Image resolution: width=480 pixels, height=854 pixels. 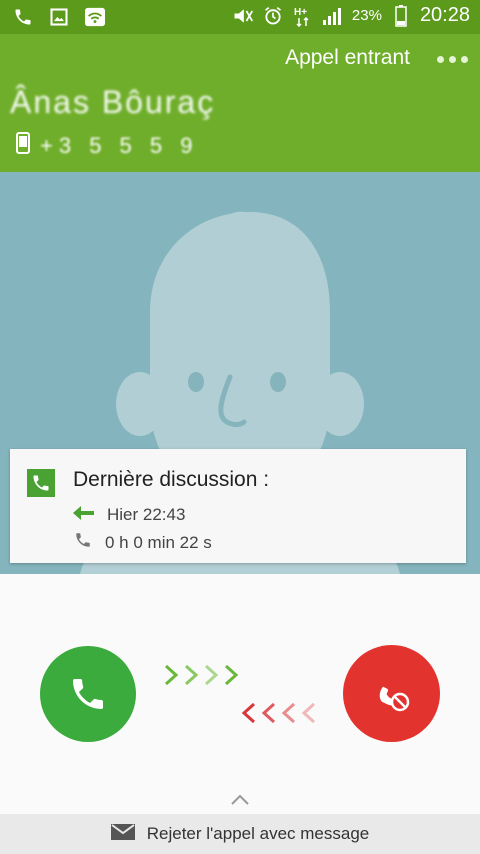 What do you see at coordinates (258, 833) in the screenshot?
I see `reject-with-message-label: Rejeter l'appel avec message` at bounding box center [258, 833].